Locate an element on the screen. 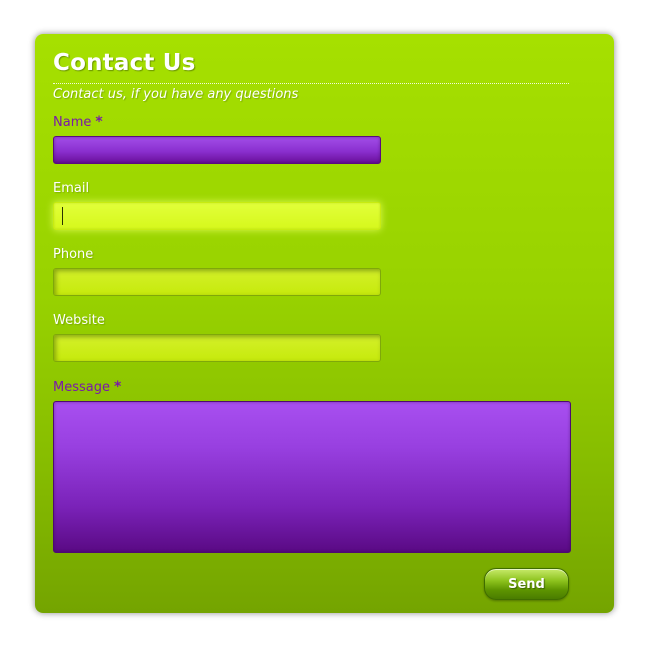 The image size is (650, 650). website-input is located at coordinates (217, 348).